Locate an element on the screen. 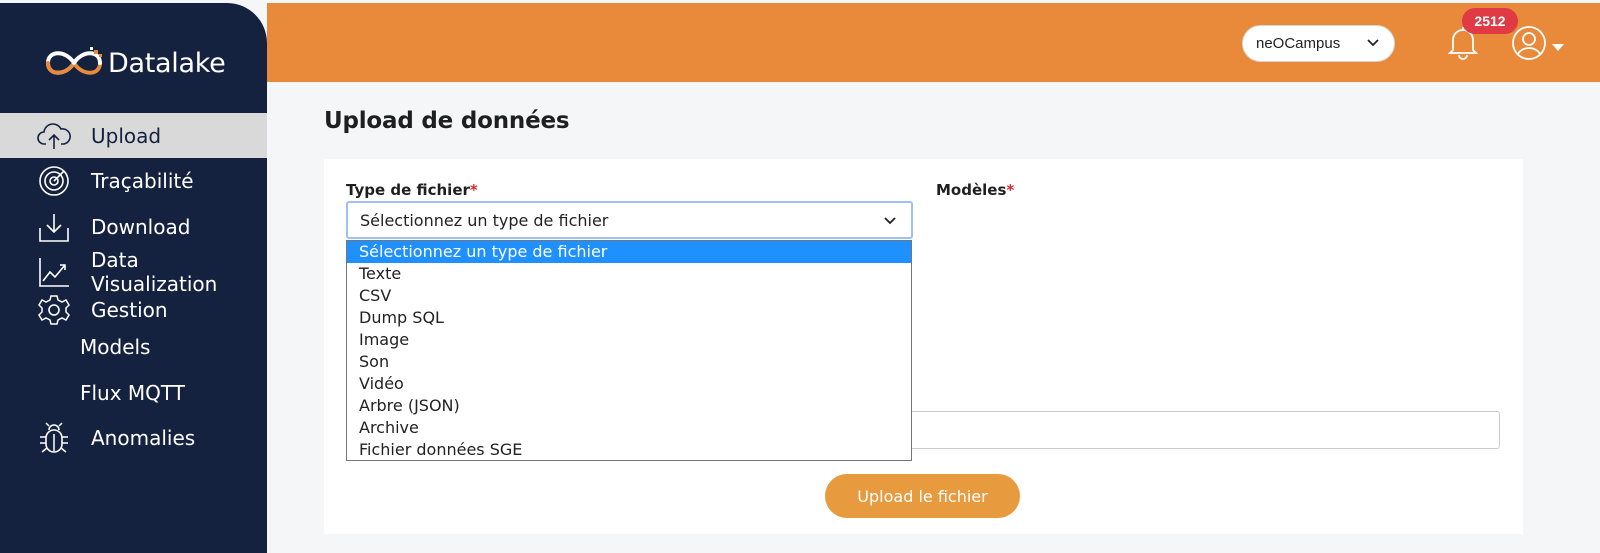  file-type-option: Son is located at coordinates (629, 362).